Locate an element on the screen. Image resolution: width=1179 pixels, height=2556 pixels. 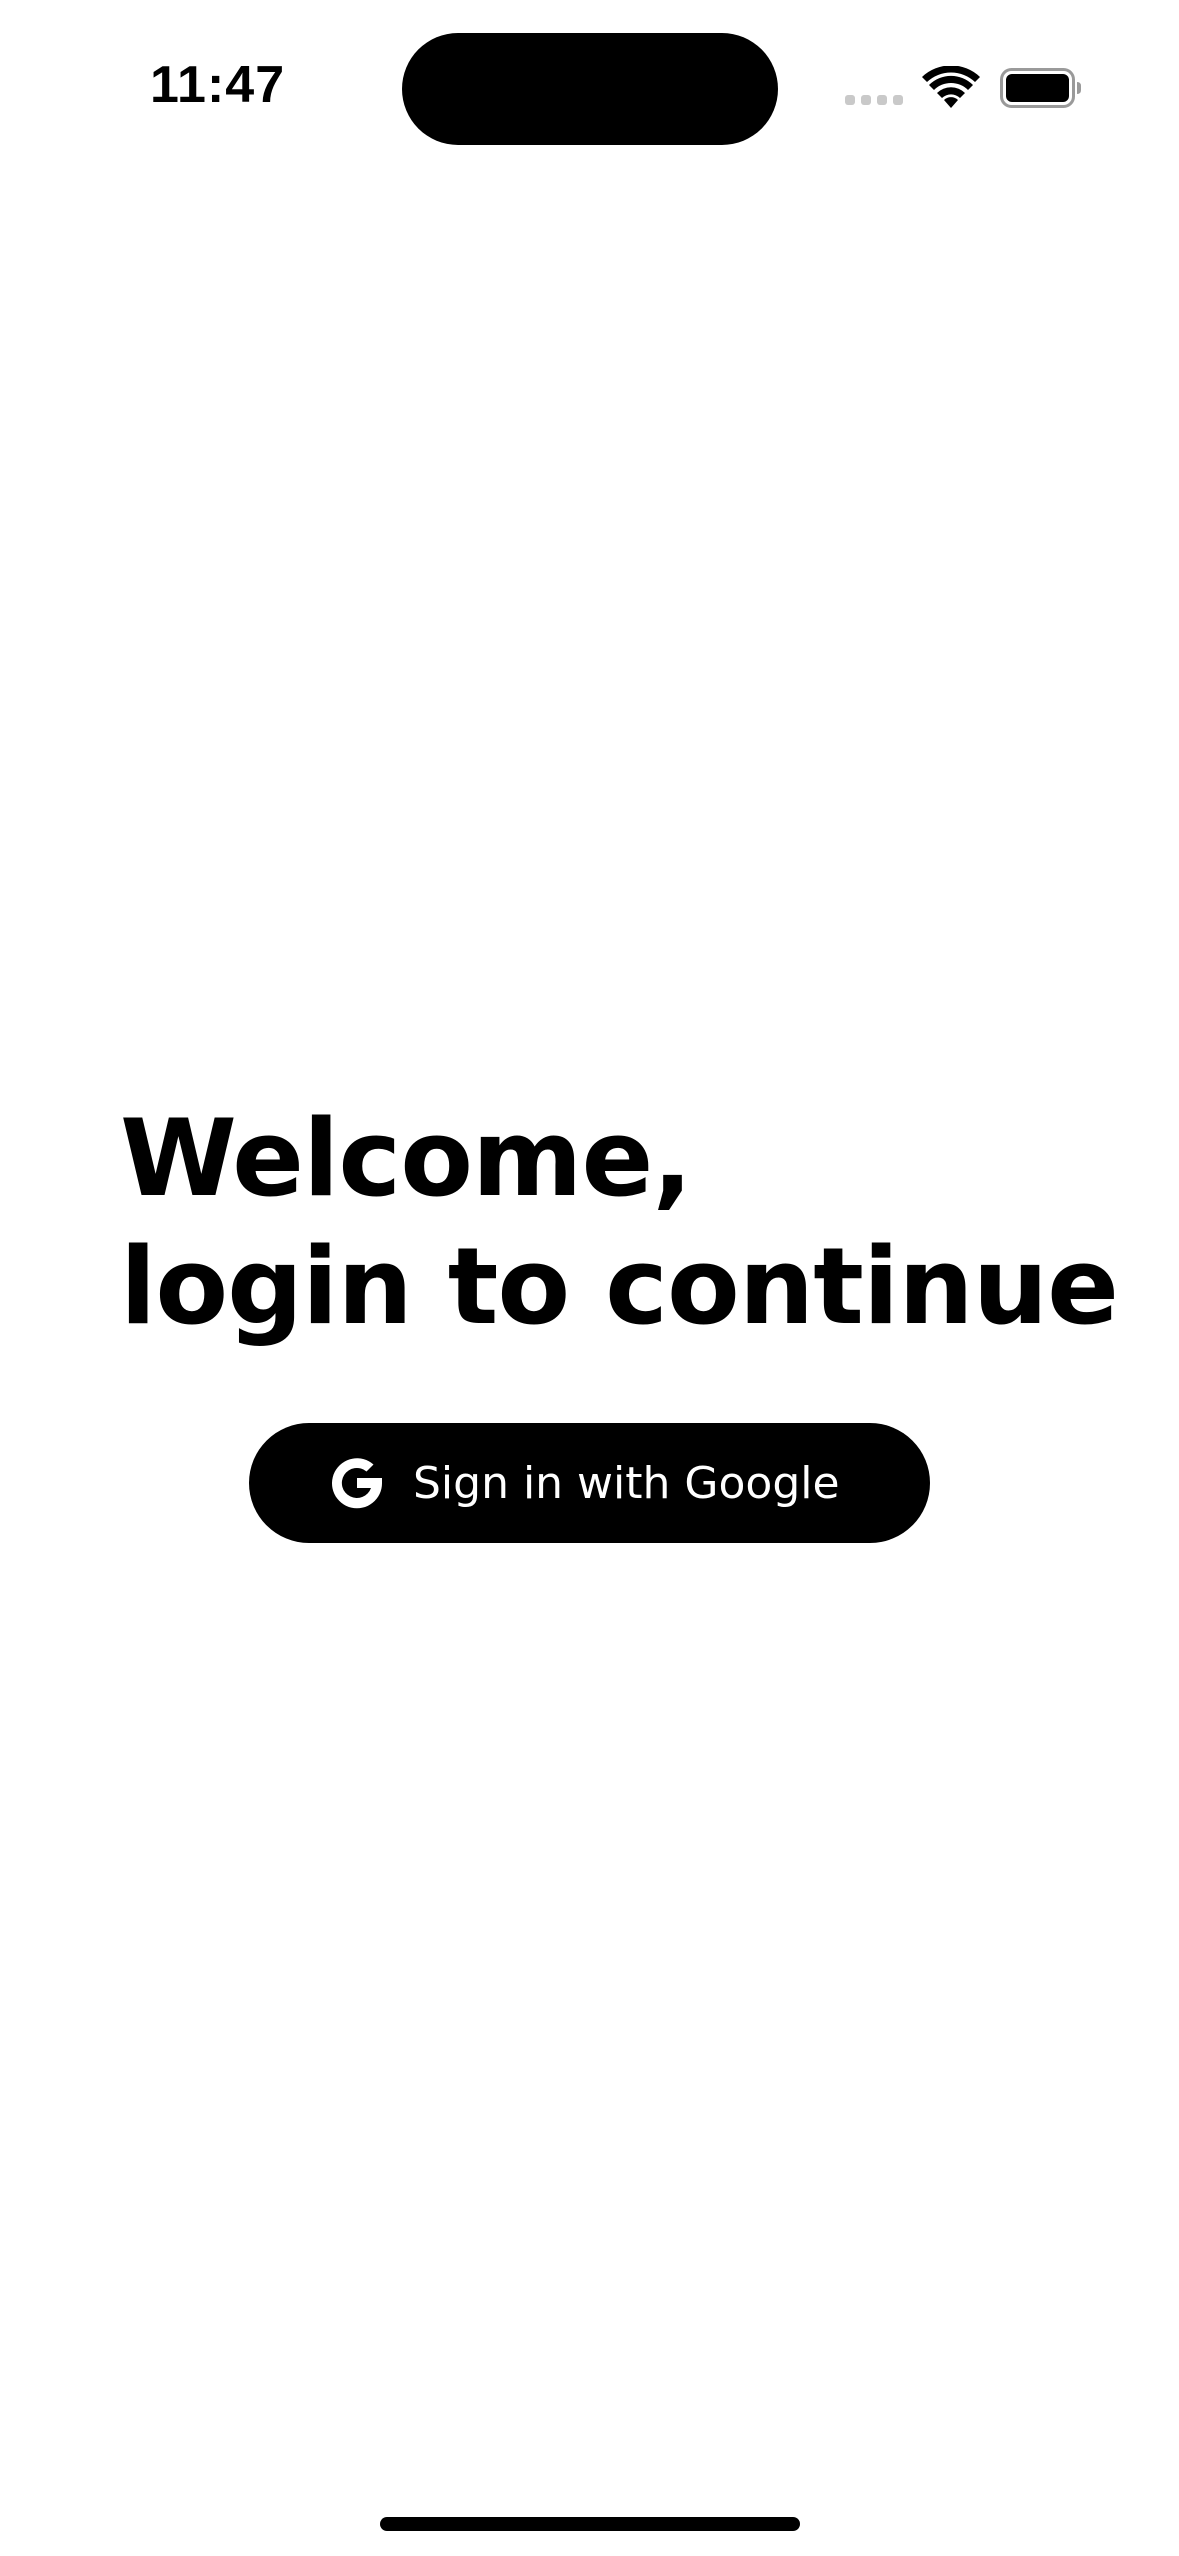
cellular-signal-icon is located at coordinates (874, 100).